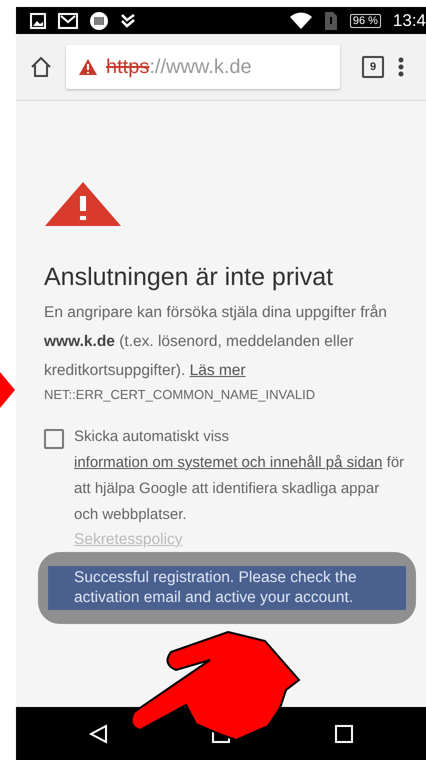 This screenshot has height=760, width=426. I want to click on learn-more-link: Läs mer, so click(218, 370).